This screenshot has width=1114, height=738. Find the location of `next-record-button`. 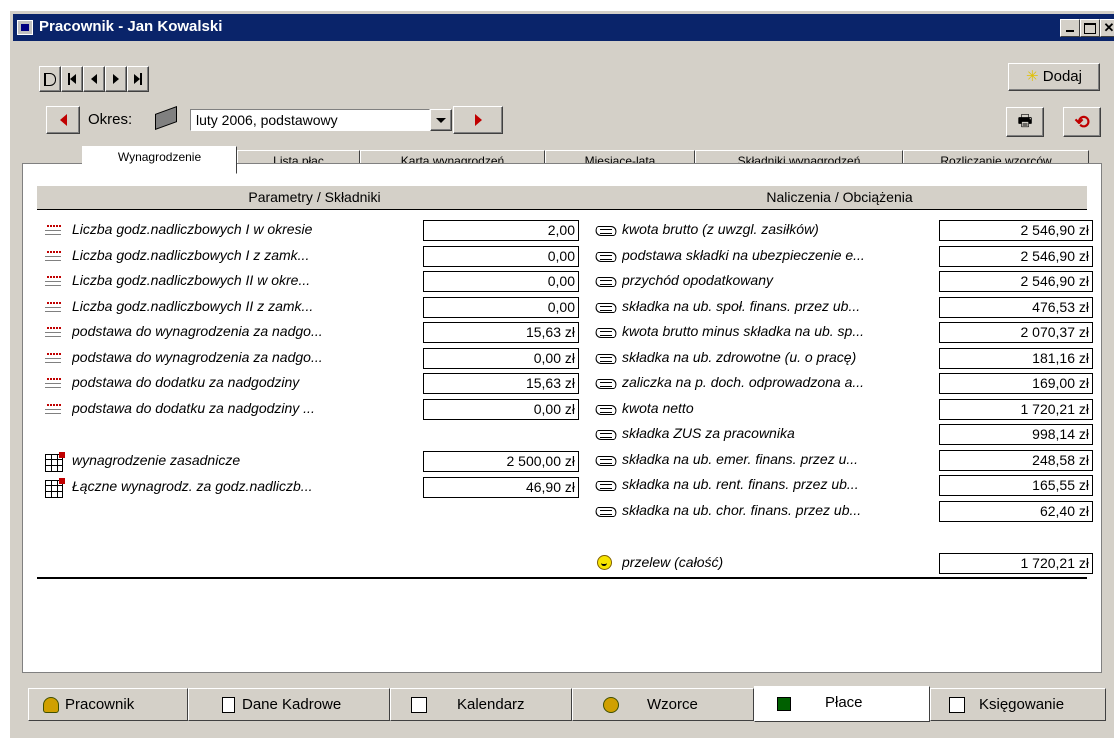

next-record-button is located at coordinates (116, 79).